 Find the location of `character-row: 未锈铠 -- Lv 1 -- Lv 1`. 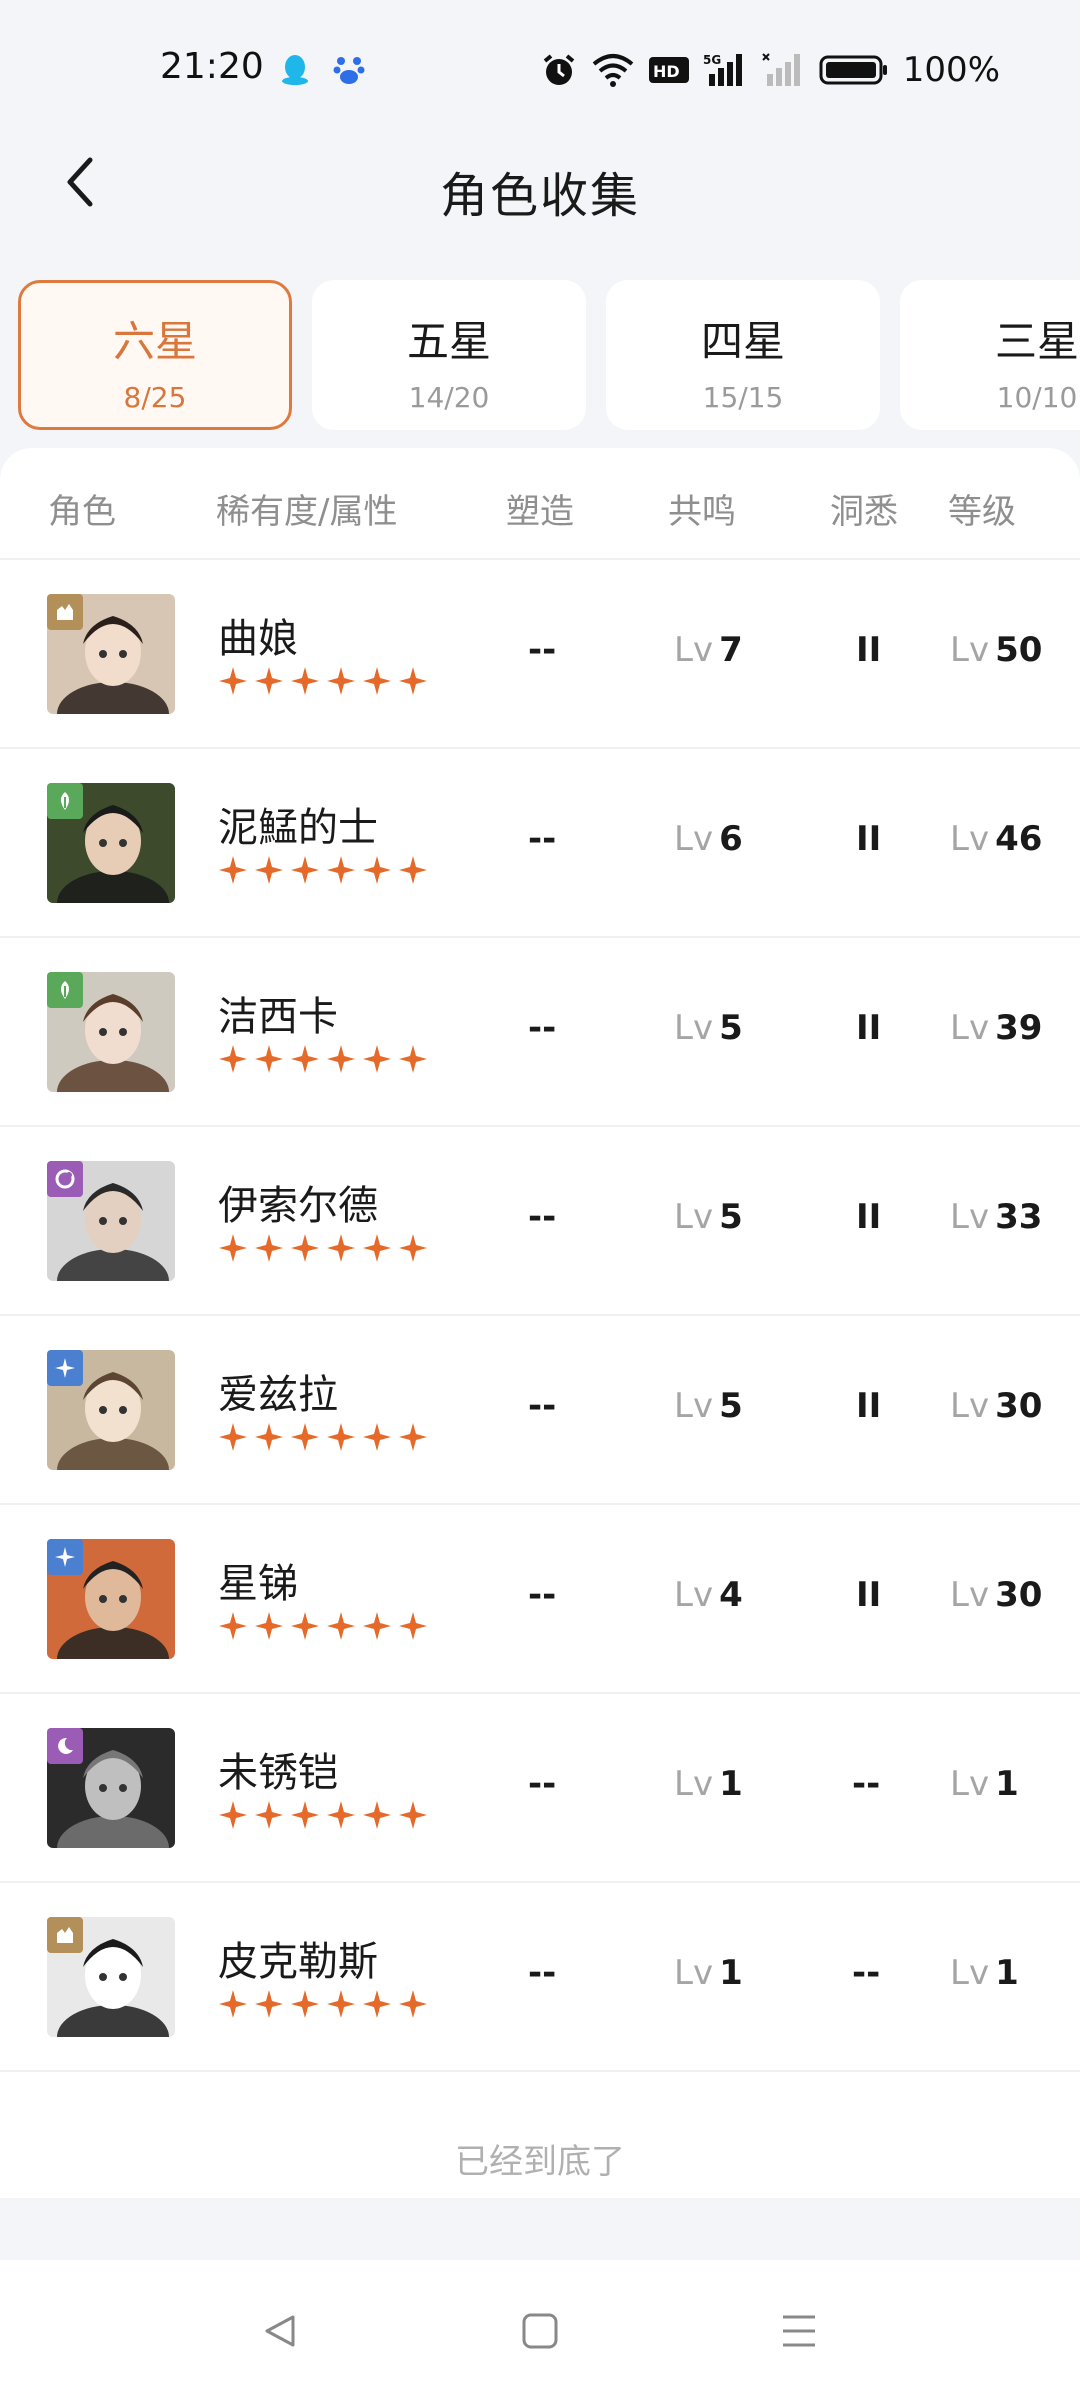

character-row: 未锈铠 -- Lv 1 -- Lv 1 is located at coordinates (540, 1788).